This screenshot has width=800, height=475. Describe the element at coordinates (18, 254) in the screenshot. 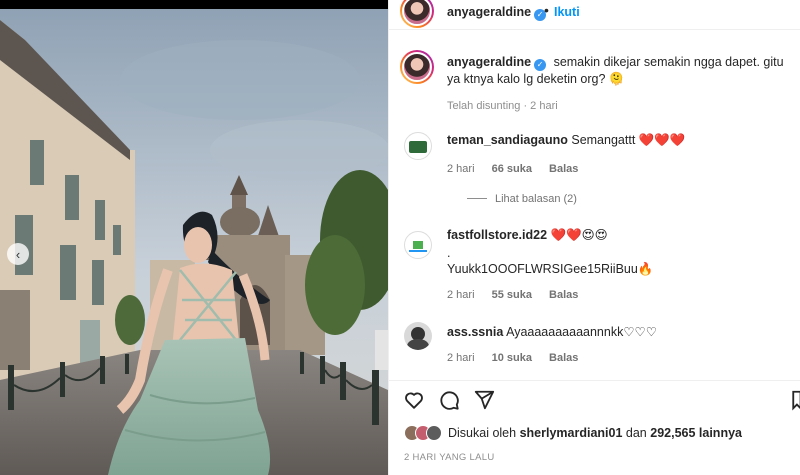

I see `chevron-left-icon: ‹` at that location.